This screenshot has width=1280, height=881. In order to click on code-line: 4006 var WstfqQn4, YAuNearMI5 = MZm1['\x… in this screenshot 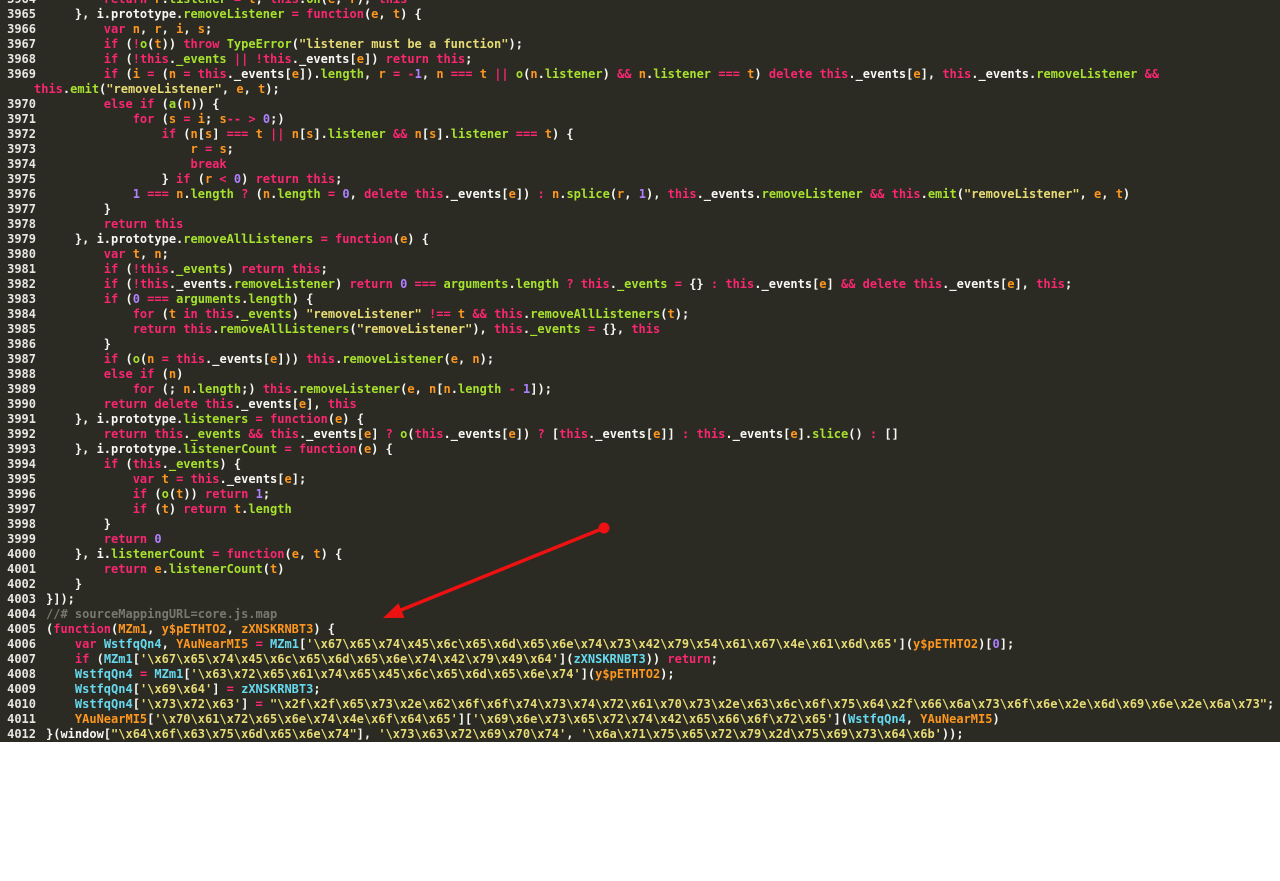, I will do `click(640, 644)`.